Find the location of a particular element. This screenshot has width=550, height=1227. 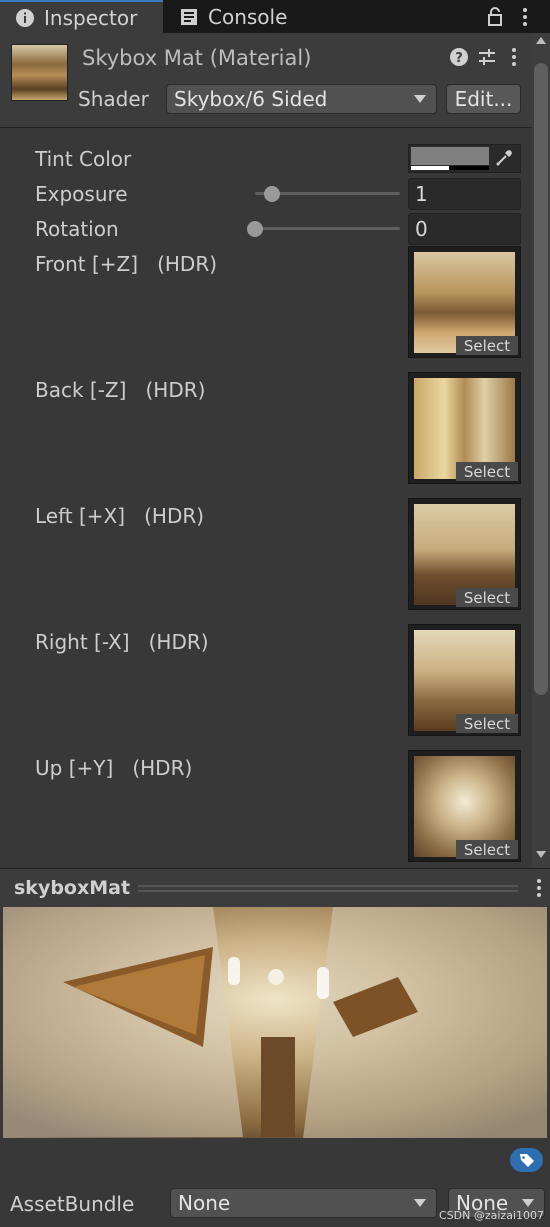

tab-console-label: Console is located at coordinates (248, 16).